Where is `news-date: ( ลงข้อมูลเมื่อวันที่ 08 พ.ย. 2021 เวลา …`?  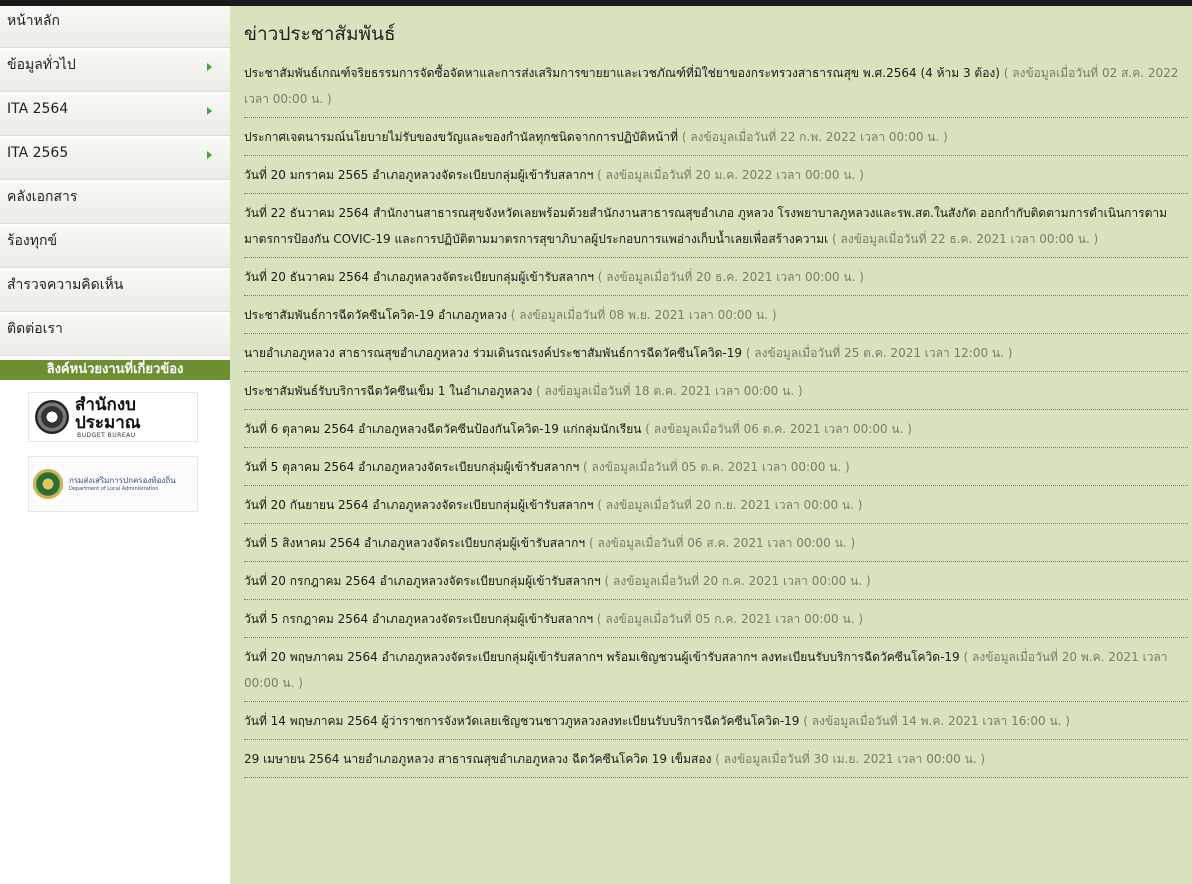 news-date: ( ลงข้อมูลเมื่อวันที่ 08 พ.ย. 2021 เวลา … is located at coordinates (641, 315).